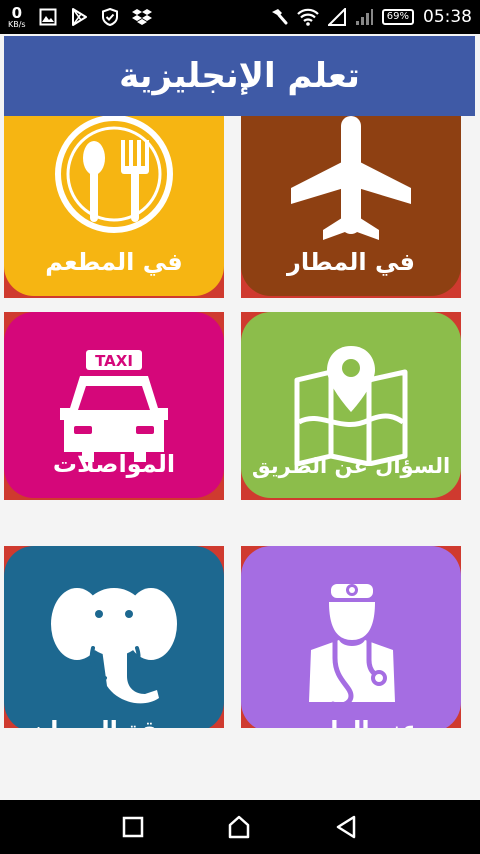 The image size is (480, 854). What do you see at coordinates (336, 17) in the screenshot?
I see `signal-icon` at bounding box center [336, 17].